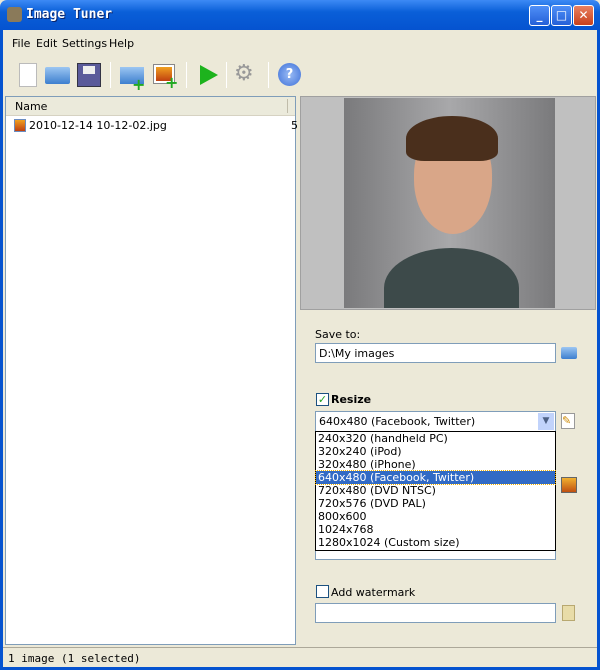  Describe the element at coordinates (583, 15) in the screenshot. I see `close-button: ✕` at that location.